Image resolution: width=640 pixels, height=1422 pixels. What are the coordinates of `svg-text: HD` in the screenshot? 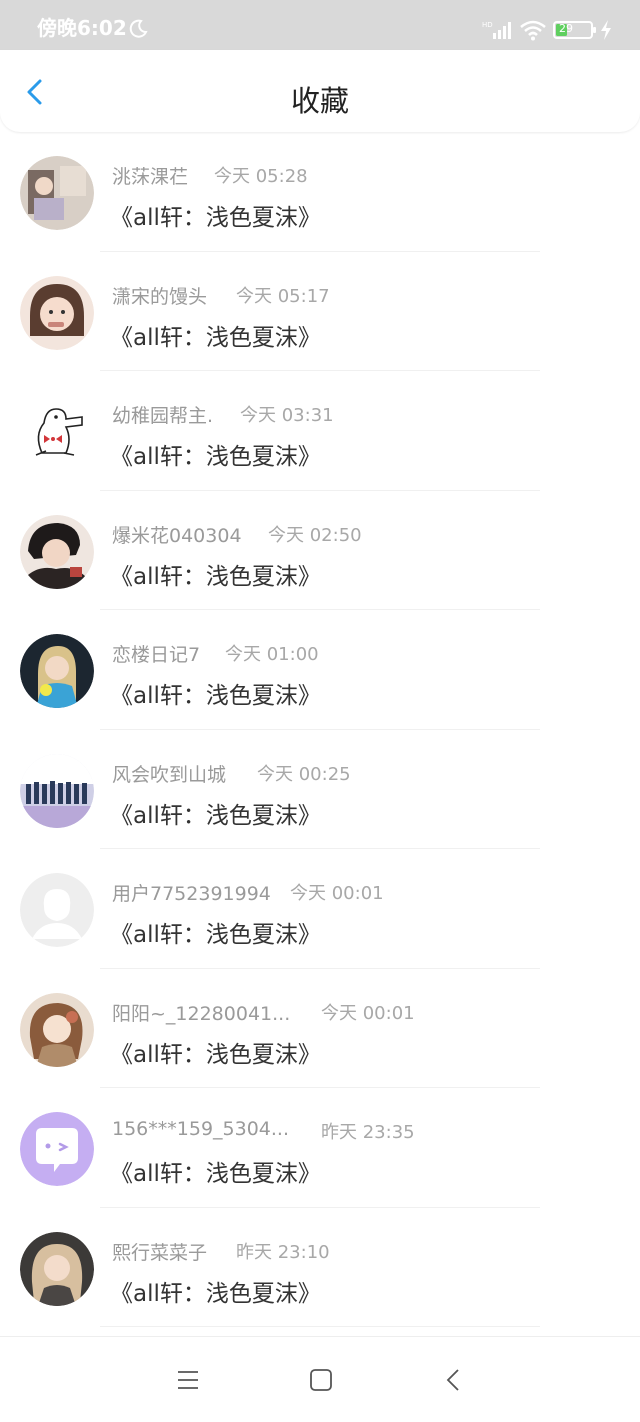 It's located at (487, 25).